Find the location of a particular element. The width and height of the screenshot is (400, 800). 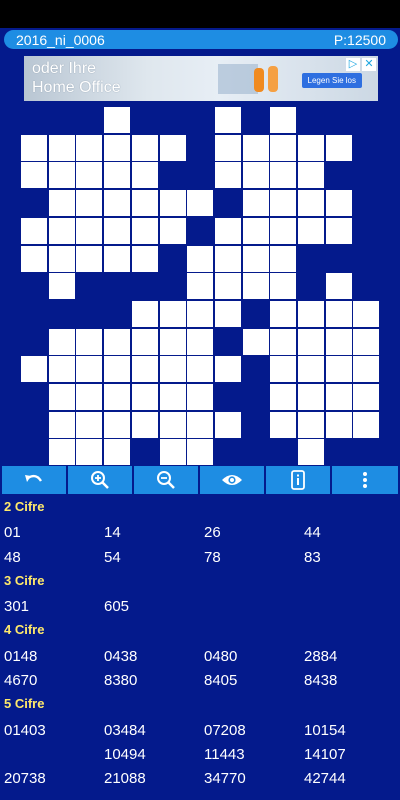

close-icon: ✕ is located at coordinates (369, 64).